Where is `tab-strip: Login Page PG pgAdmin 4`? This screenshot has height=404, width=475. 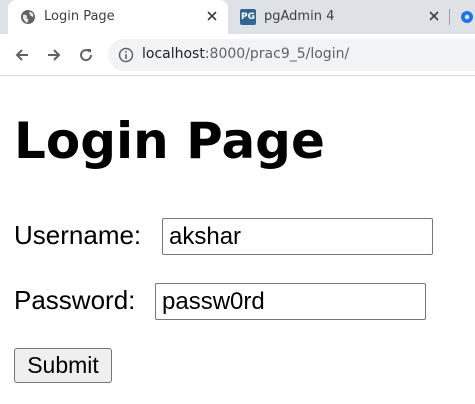 tab-strip: Login Page PG pgAdmin 4 is located at coordinates (237, 17).